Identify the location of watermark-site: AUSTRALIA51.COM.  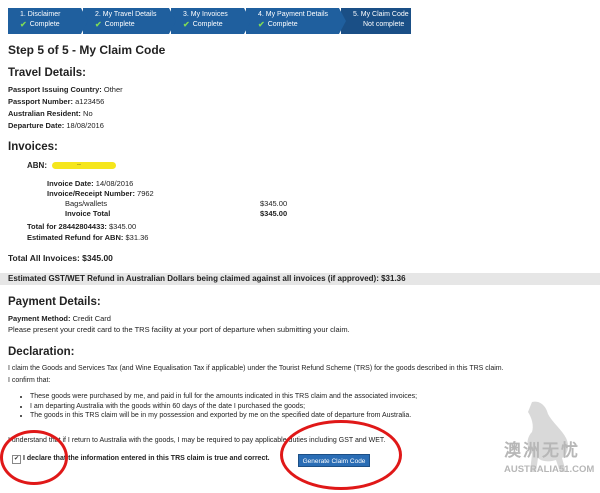
(549, 469).